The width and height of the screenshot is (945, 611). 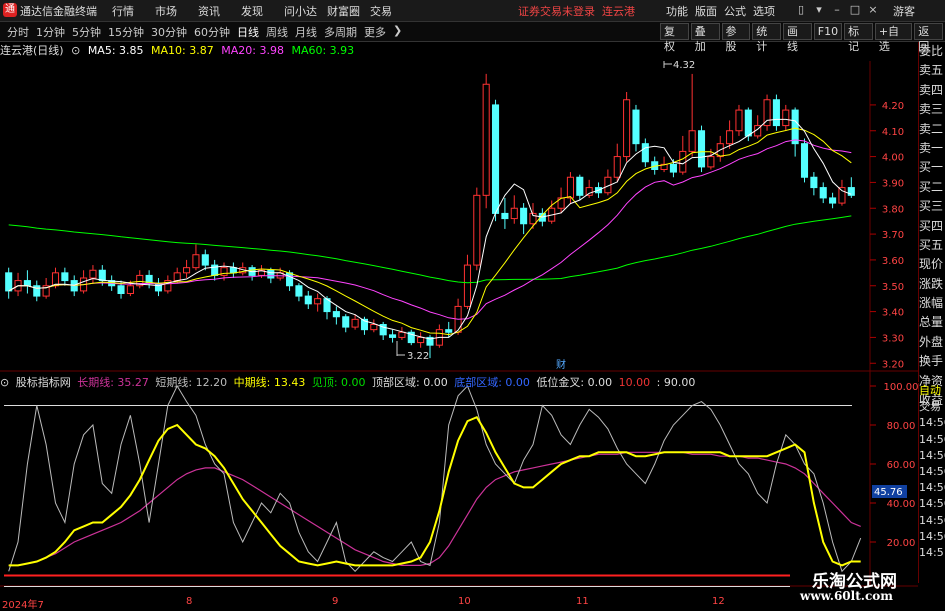 I want to click on menu-item-wealth: 财富圈, so click(x=348, y=11).